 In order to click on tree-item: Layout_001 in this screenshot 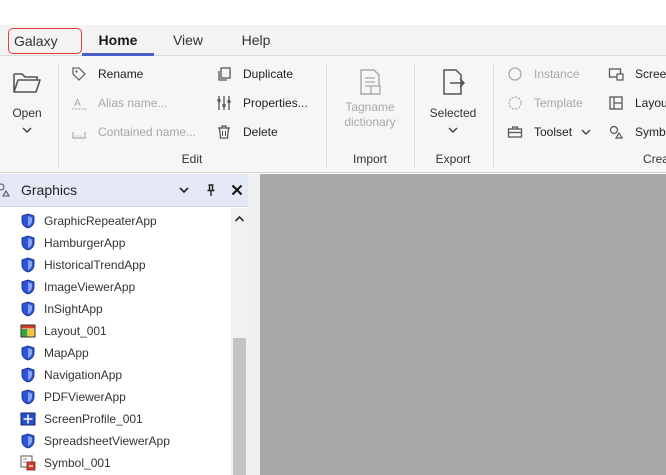, I will do `click(115, 331)`.